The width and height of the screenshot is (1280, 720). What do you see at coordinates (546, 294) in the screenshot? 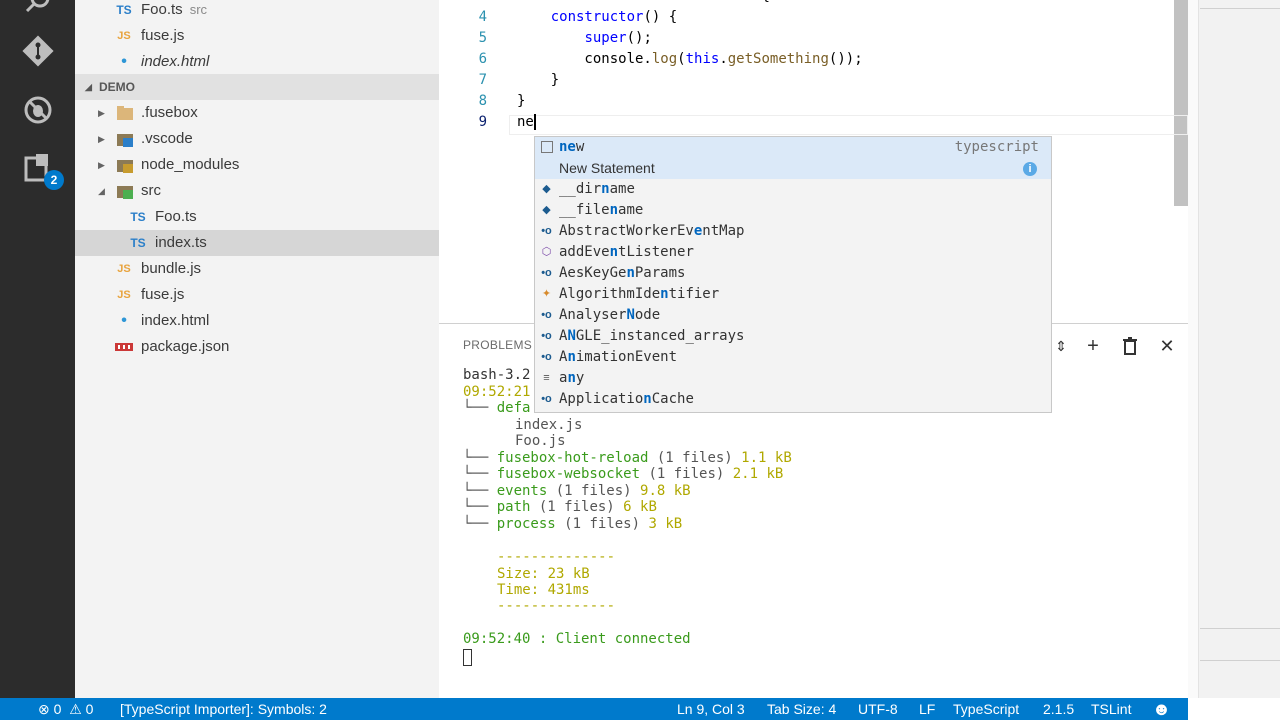
I see `type-icon: ✦` at bounding box center [546, 294].